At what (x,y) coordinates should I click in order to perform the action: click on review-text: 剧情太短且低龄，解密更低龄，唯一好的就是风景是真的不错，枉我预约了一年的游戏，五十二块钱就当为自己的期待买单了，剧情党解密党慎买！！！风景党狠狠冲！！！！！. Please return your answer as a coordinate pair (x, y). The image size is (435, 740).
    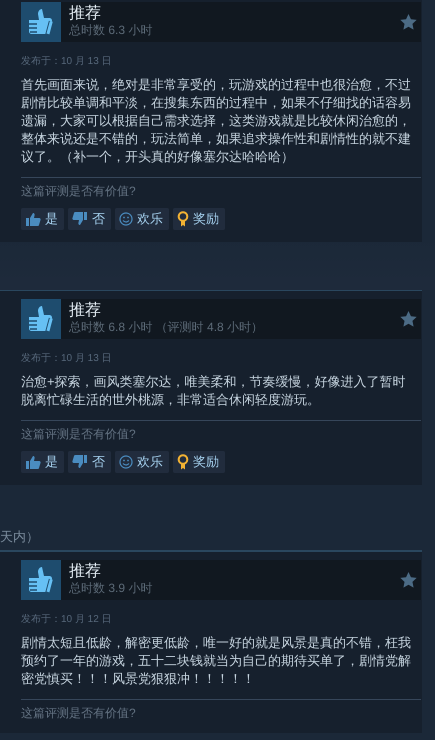
    Looking at the image, I should click on (216, 661).